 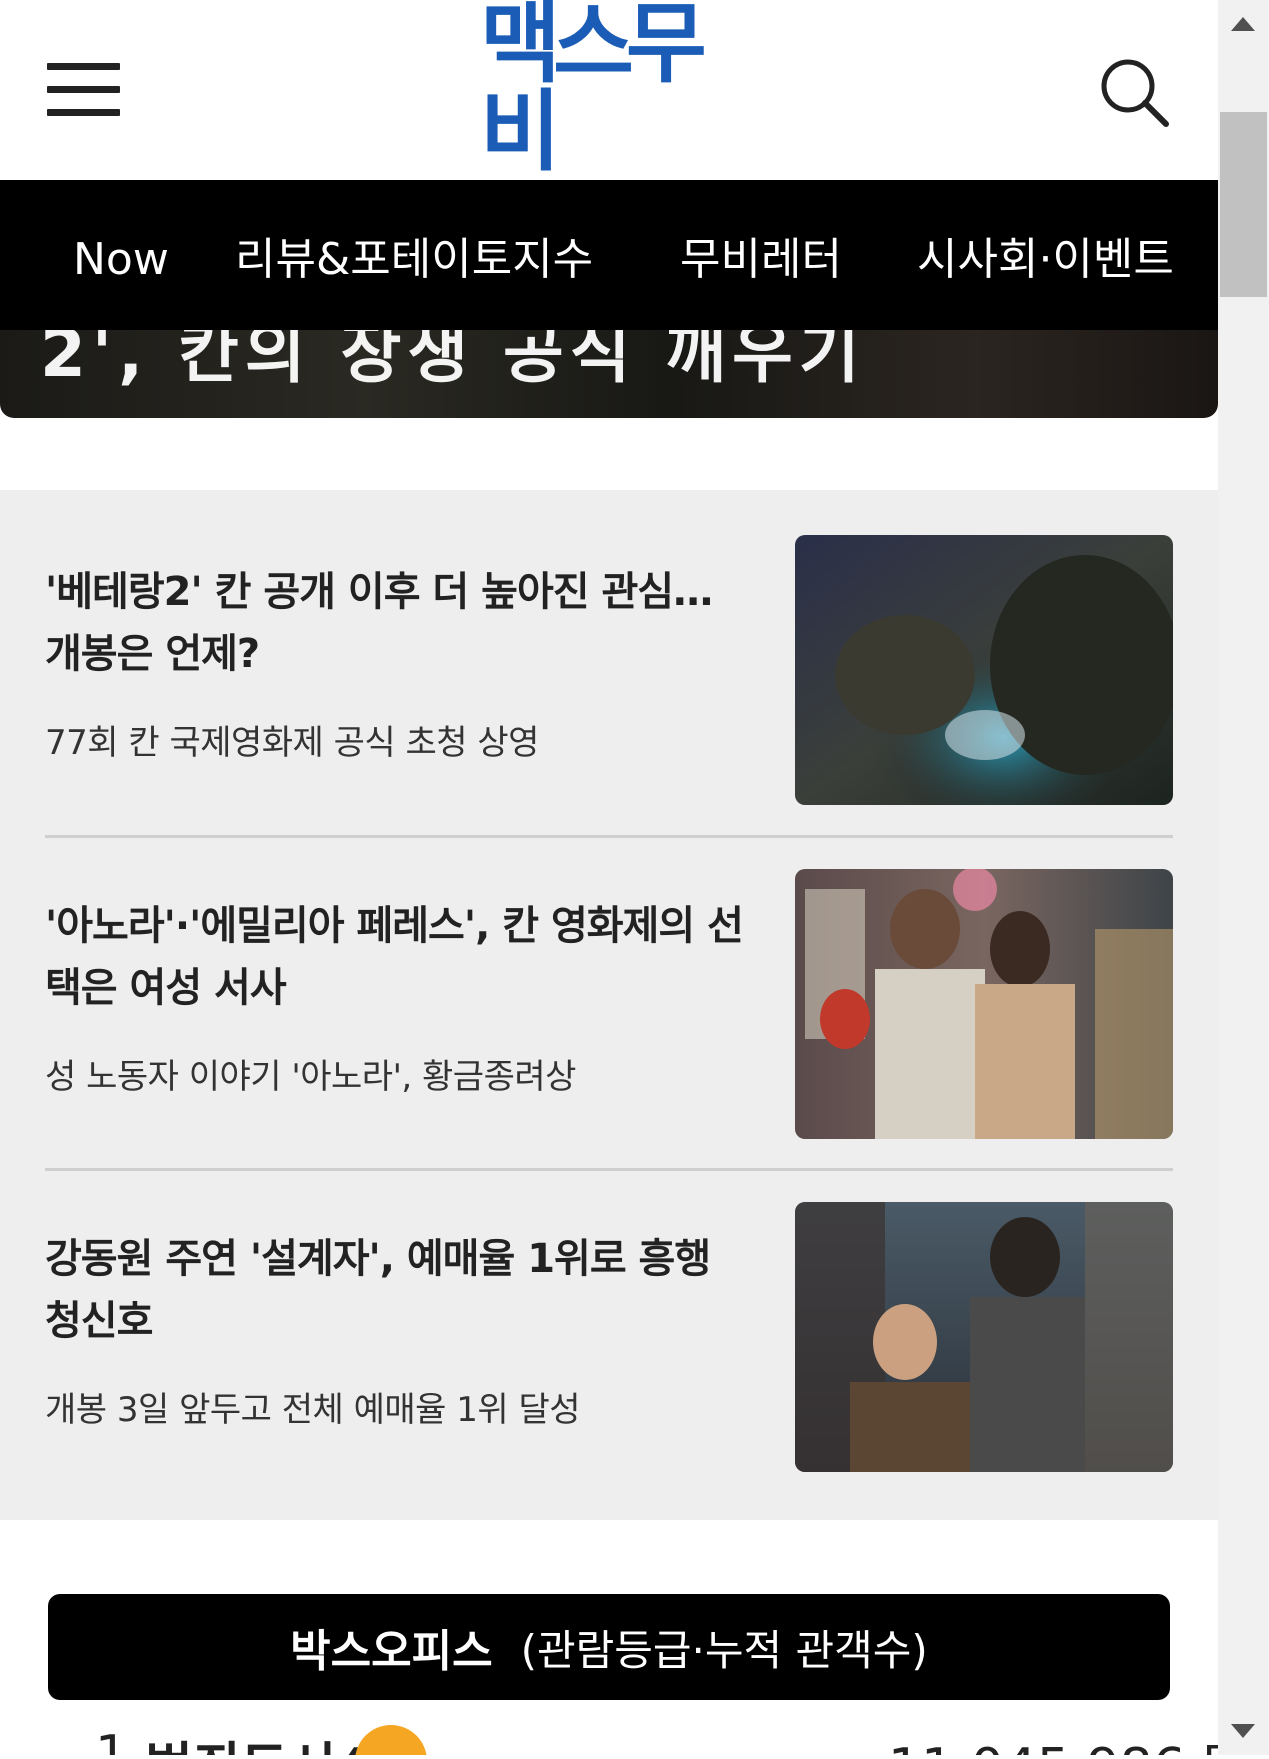 I want to click on article-title: 강동원 주연 '설계자', 예매율 1위로 흥행 청신호, so click(x=395, y=1290).